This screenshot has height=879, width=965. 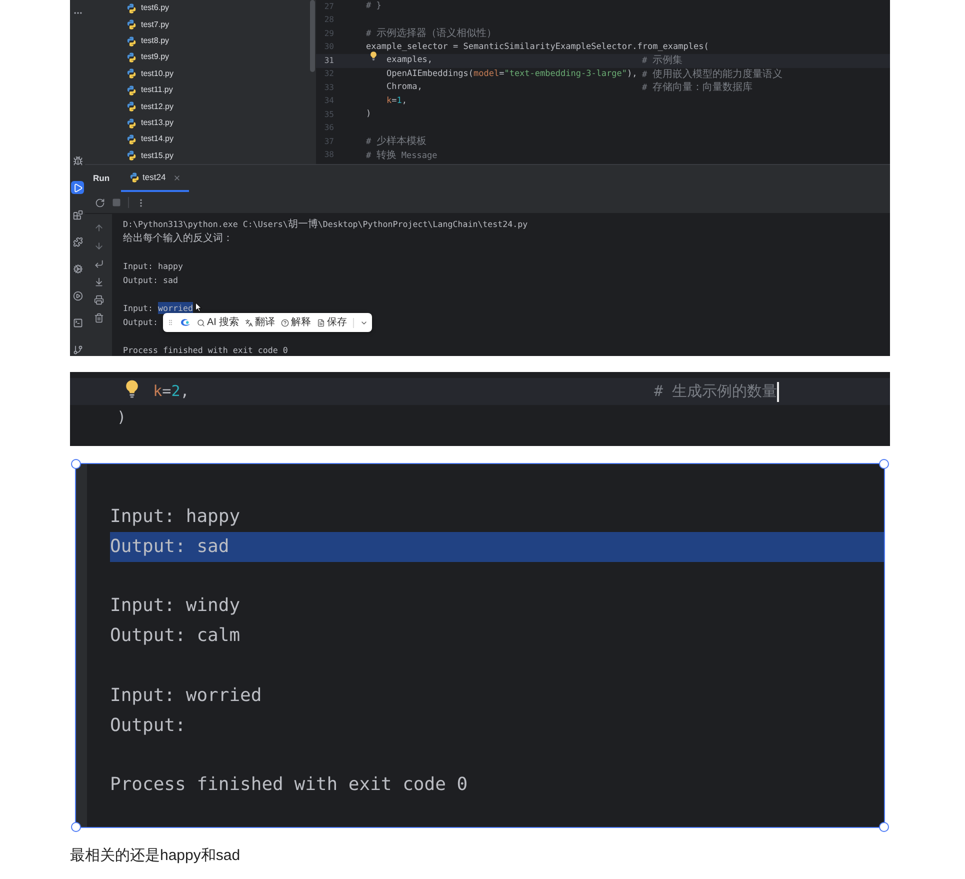 I want to click on code-line: OpenAIEmbeddings(model="text-embedding-3-large"),, so click(x=512, y=74).